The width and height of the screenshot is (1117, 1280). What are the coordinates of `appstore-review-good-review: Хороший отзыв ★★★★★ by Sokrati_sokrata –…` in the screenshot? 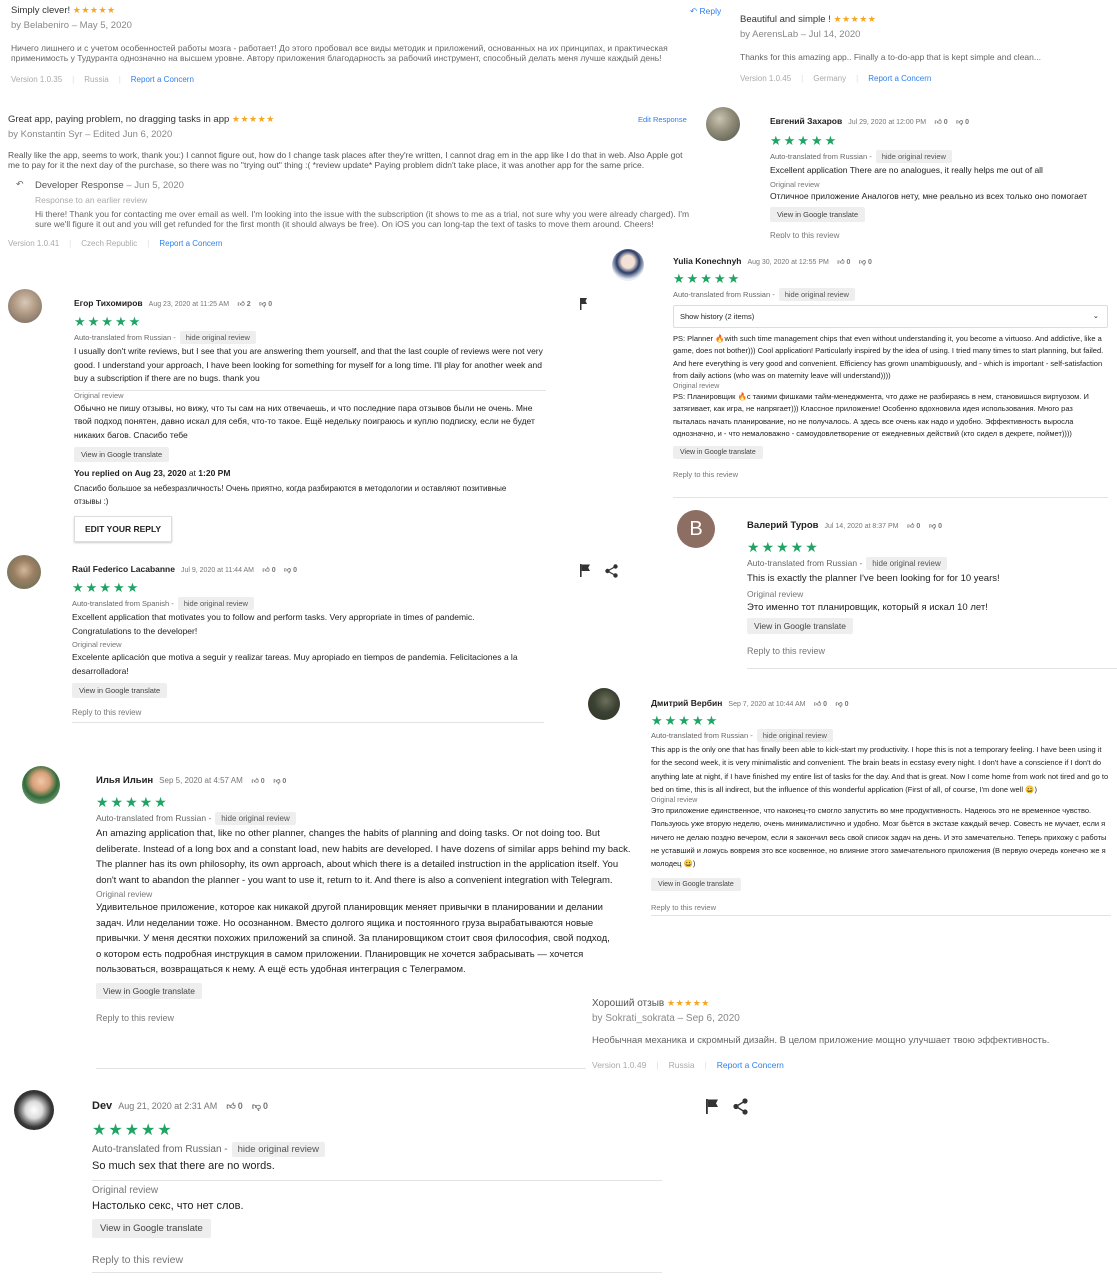 It's located at (852, 1034).